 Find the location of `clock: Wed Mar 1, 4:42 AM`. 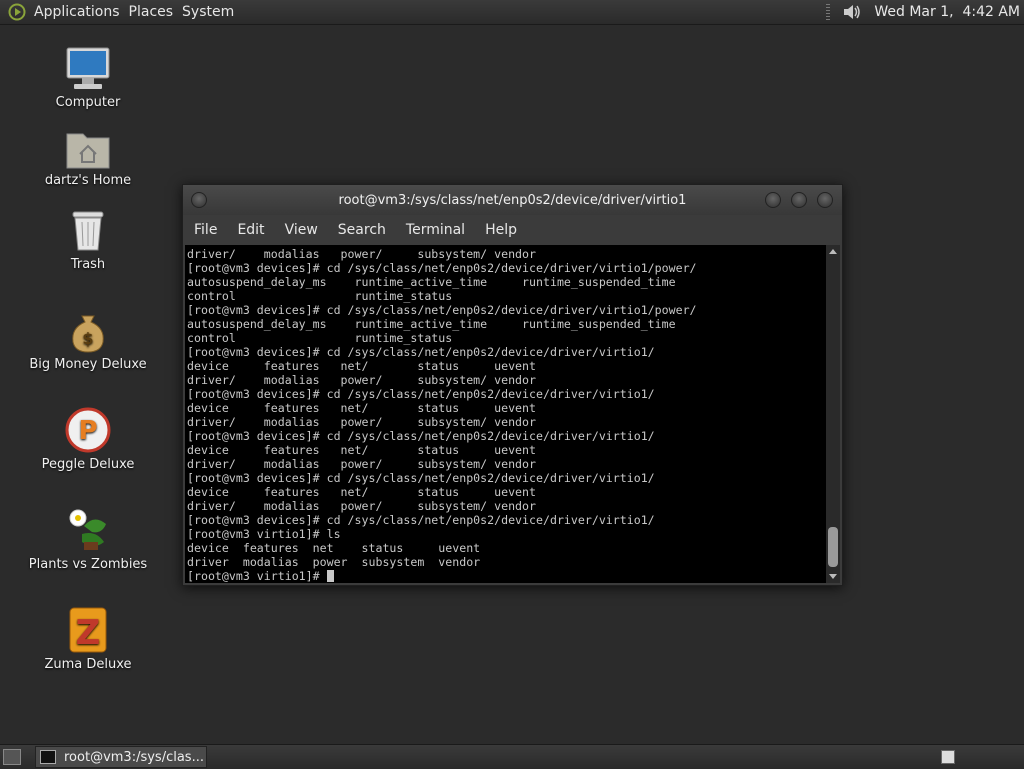

clock: Wed Mar 1, 4:42 AM is located at coordinates (947, 12).